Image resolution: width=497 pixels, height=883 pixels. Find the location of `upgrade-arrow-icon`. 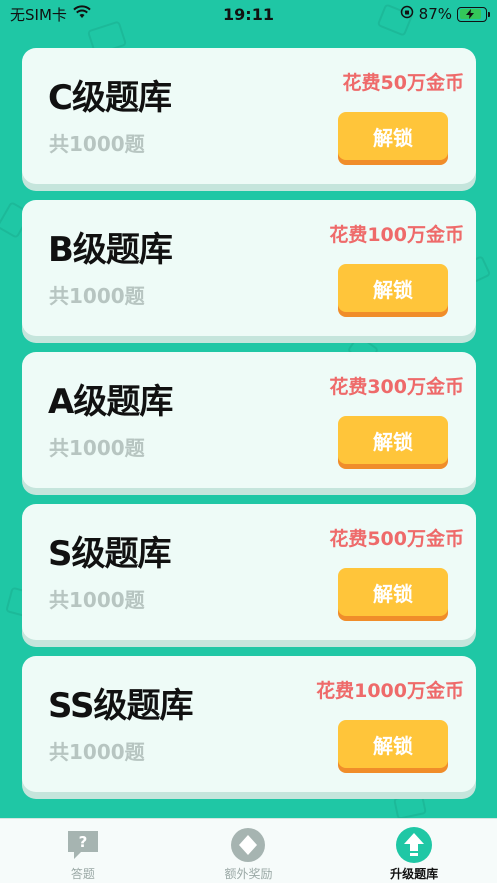

upgrade-arrow-icon is located at coordinates (414, 845).